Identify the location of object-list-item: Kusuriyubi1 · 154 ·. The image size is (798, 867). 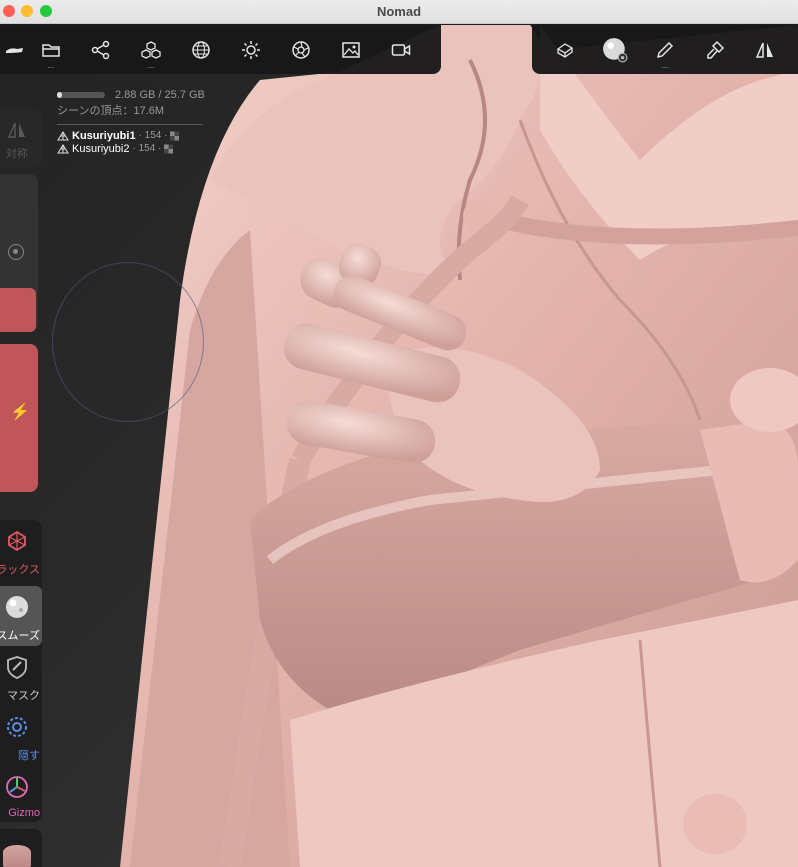
(131, 135).